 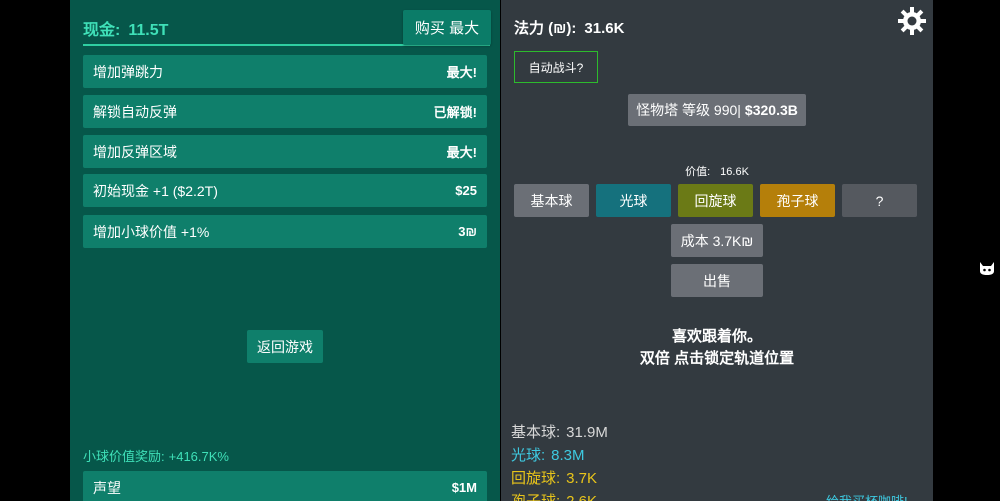 I want to click on gear-icon, so click(x=912, y=21).